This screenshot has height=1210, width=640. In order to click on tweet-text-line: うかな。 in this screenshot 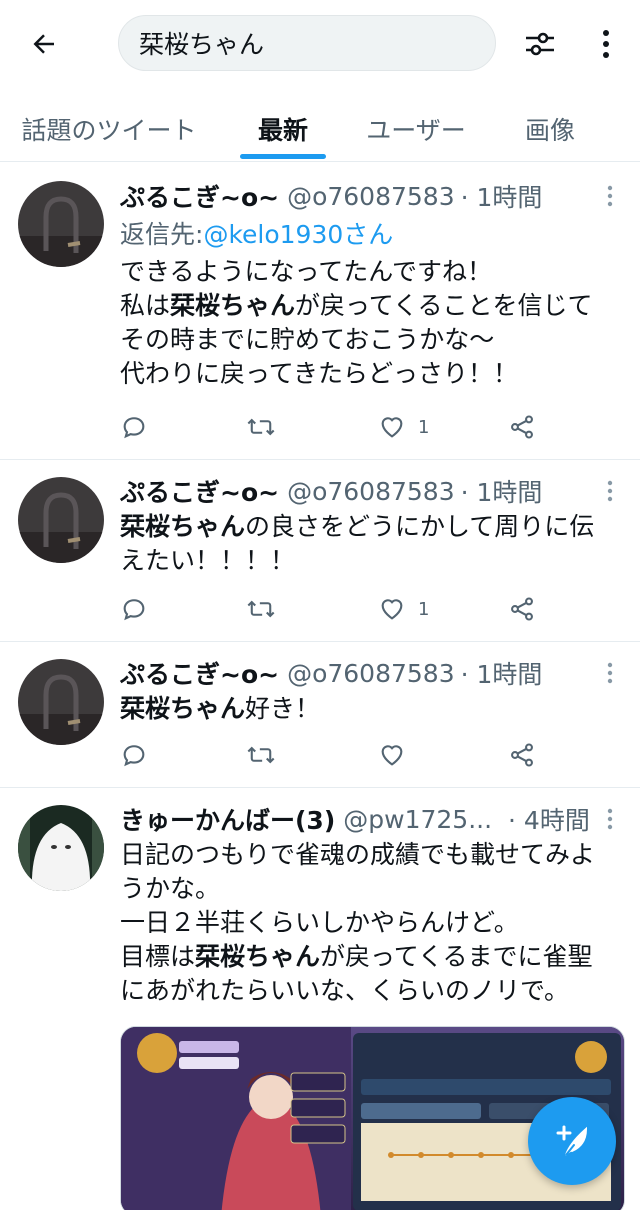, I will do `click(372, 889)`.